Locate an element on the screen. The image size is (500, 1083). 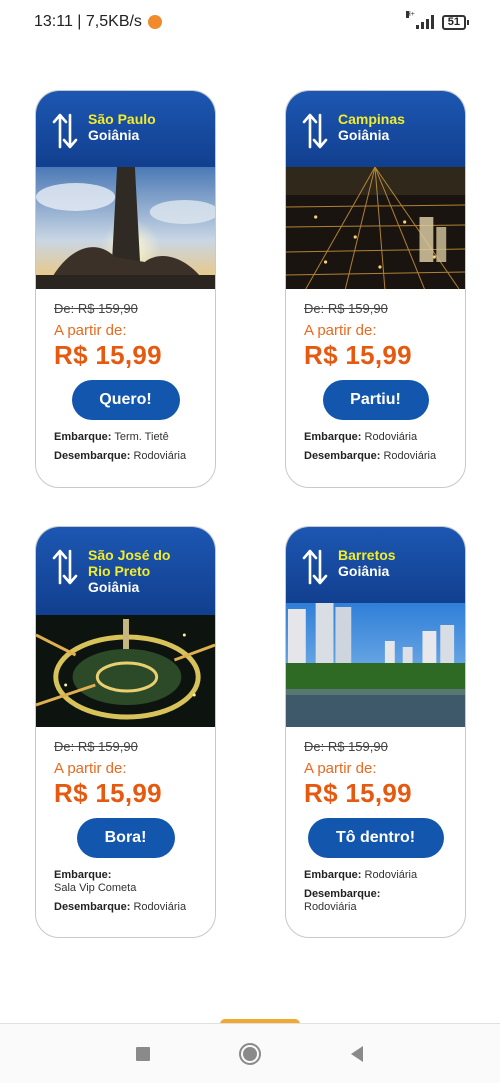
card-header: São Paulo Goiânia is located at coordinates (125, 129).